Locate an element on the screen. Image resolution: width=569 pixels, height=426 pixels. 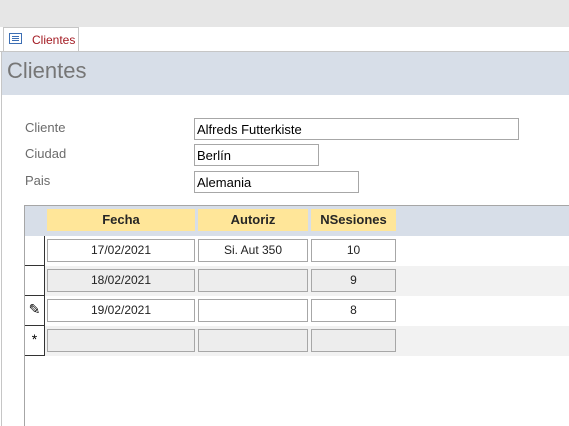
nsesiones-cell: 9 is located at coordinates (353, 280).